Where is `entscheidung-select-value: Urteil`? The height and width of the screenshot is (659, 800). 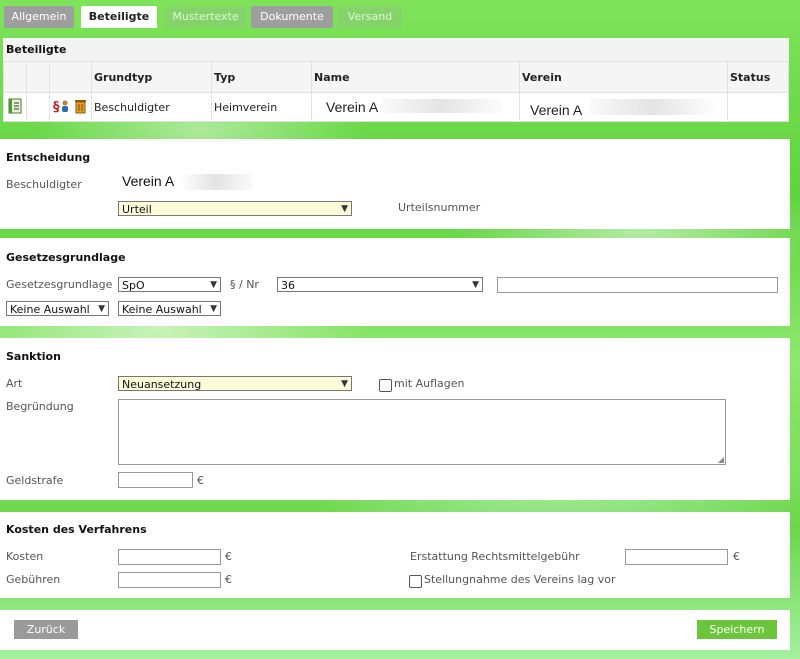 entscheidung-select-value: Urteil is located at coordinates (137, 209).